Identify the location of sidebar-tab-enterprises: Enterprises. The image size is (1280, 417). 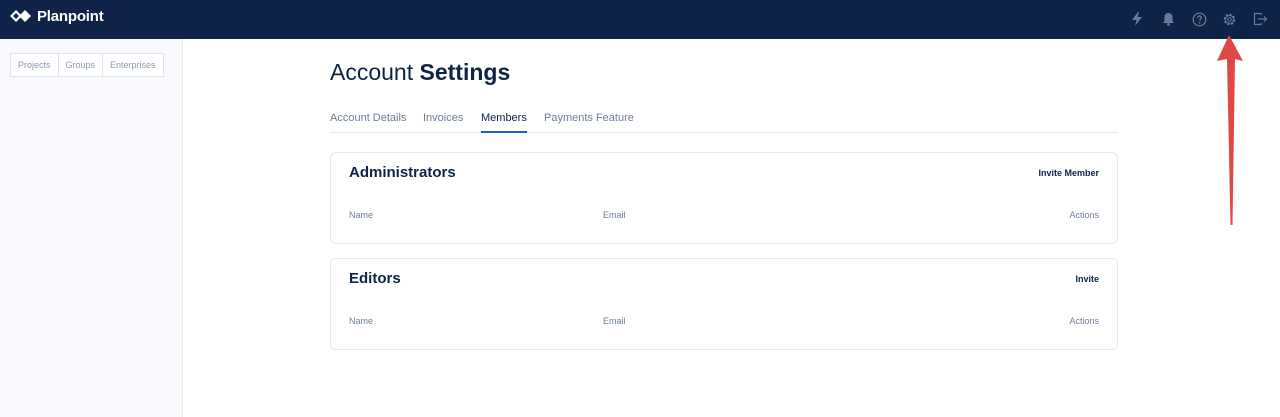
(133, 65).